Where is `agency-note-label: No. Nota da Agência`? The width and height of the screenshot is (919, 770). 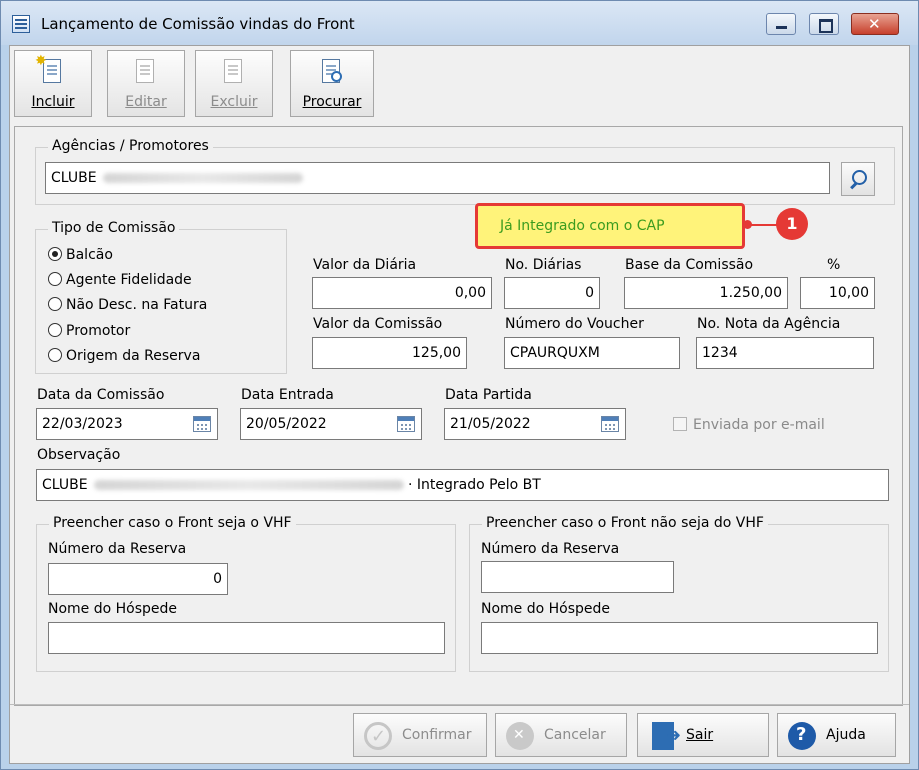
agency-note-label: No. Nota da Agência is located at coordinates (769, 324).